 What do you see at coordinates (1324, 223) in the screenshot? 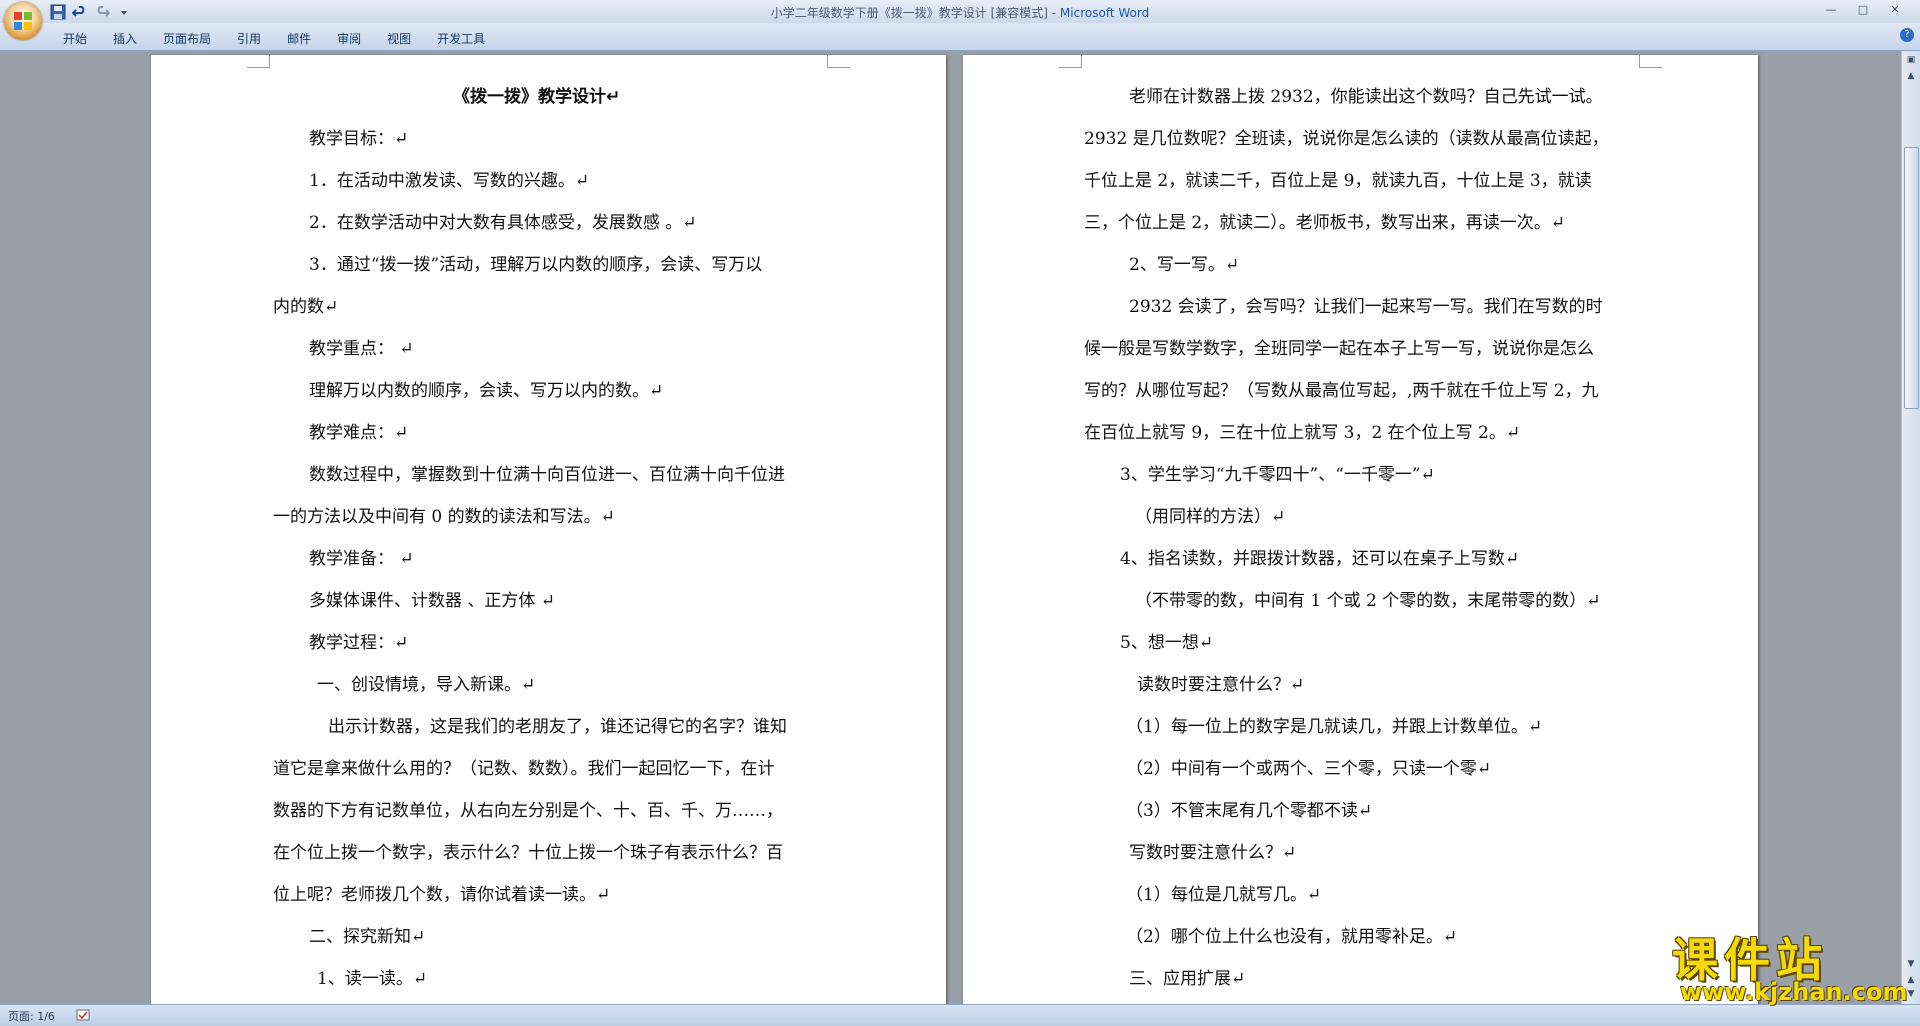
I see `text-line: 三，个位上是 2，就读二）。老师板书，数写出来，再读一次。↵` at bounding box center [1324, 223].